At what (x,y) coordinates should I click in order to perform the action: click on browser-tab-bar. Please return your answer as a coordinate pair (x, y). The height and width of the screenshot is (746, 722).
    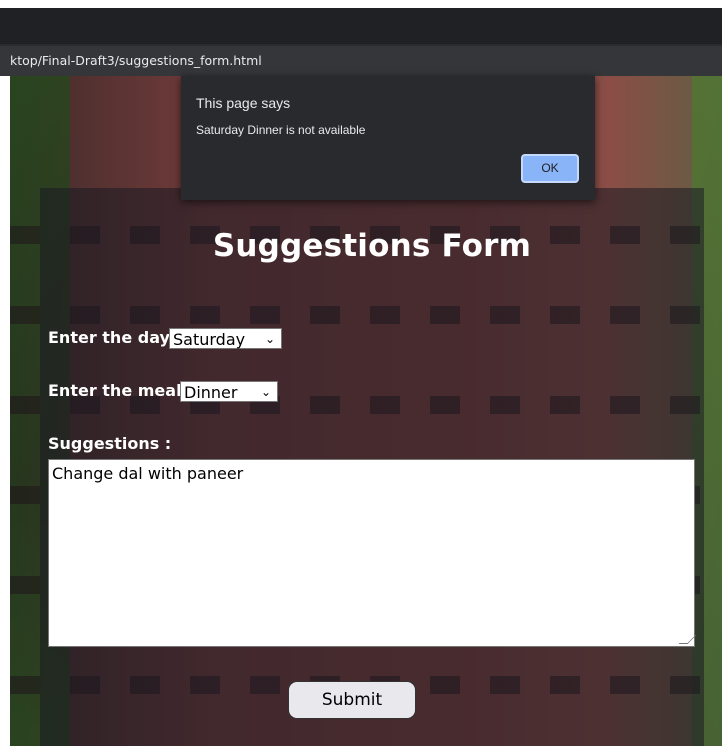
    Looking at the image, I should click on (361, 26).